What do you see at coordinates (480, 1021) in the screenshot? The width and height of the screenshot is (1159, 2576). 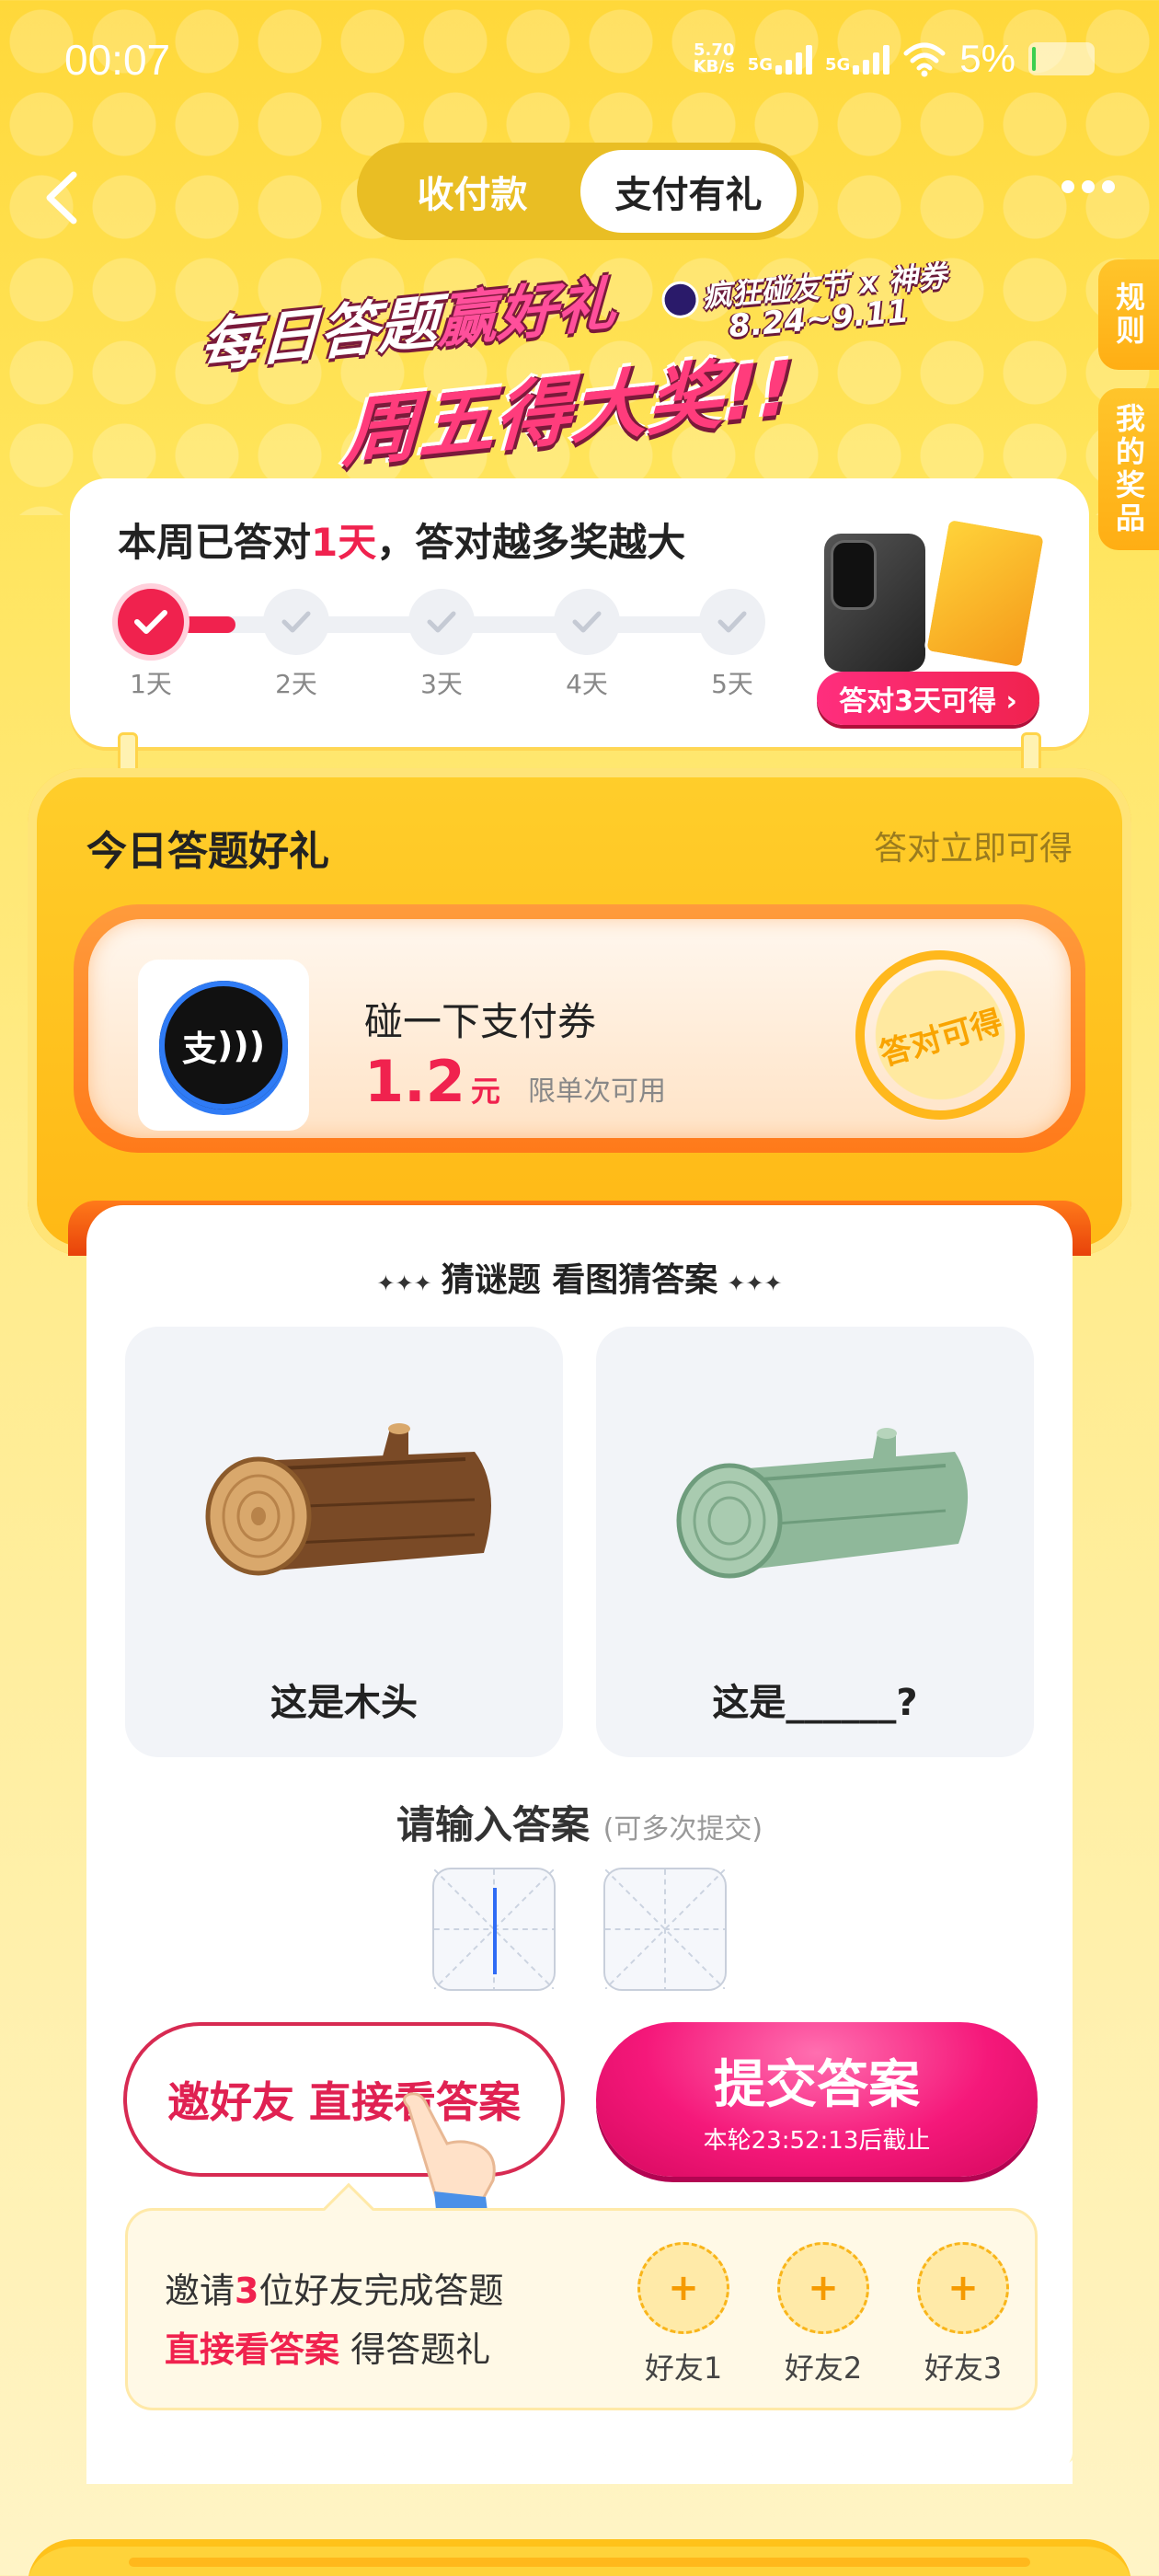 I see `coupon-name: 碰一下支付券` at bounding box center [480, 1021].